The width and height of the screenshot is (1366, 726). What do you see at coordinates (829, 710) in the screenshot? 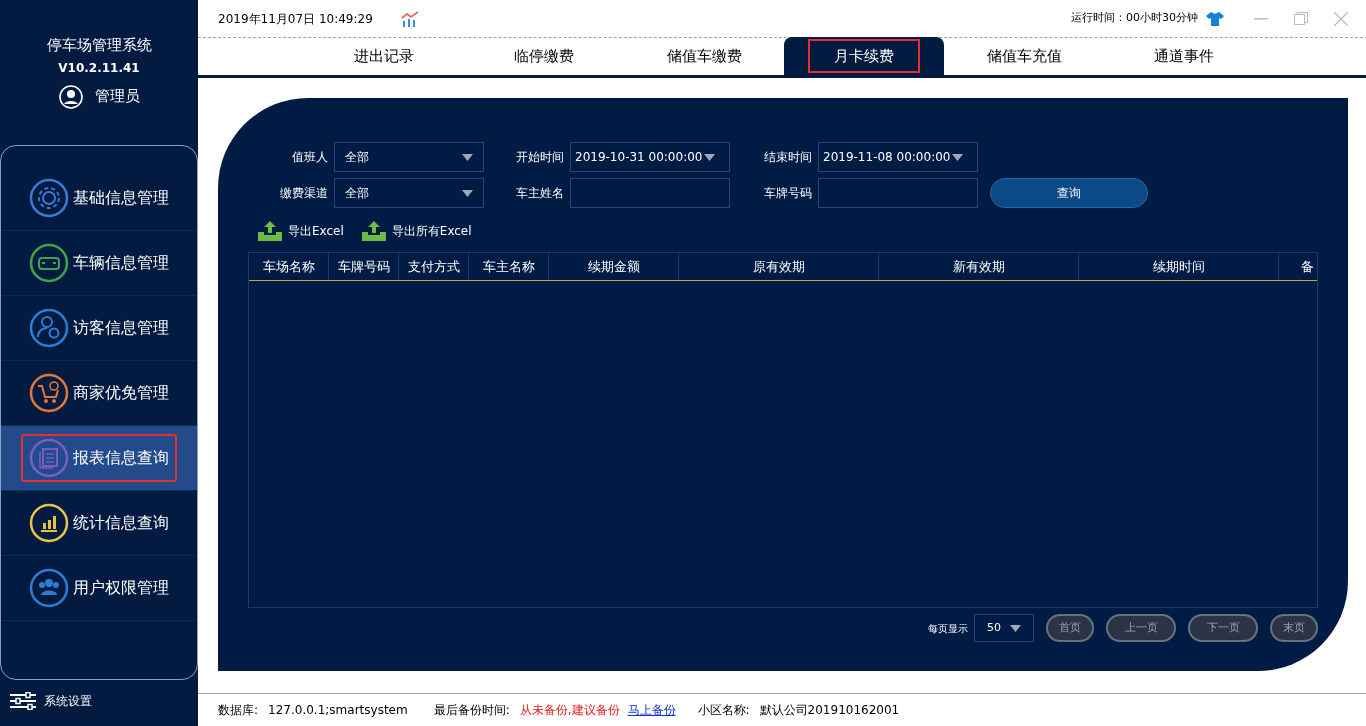
I see `community-value: 默认公司201910162001` at bounding box center [829, 710].